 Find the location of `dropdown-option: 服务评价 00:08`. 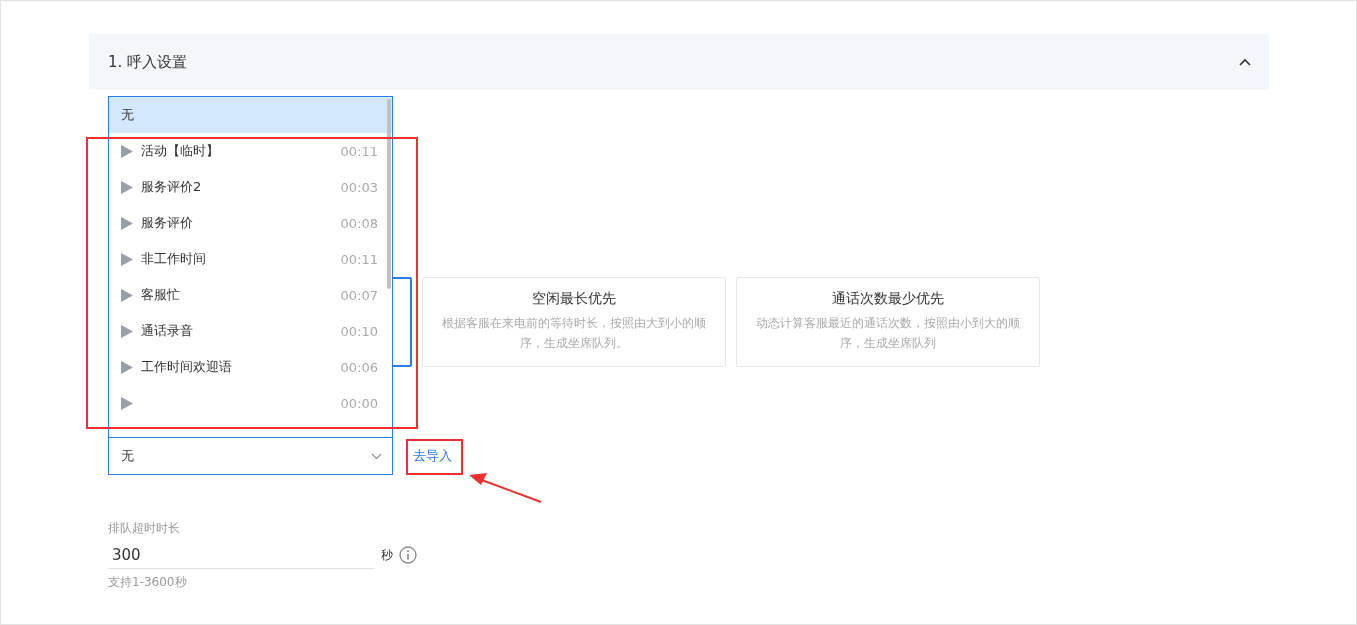

dropdown-option: 服务评价 00:08 is located at coordinates (250, 223).